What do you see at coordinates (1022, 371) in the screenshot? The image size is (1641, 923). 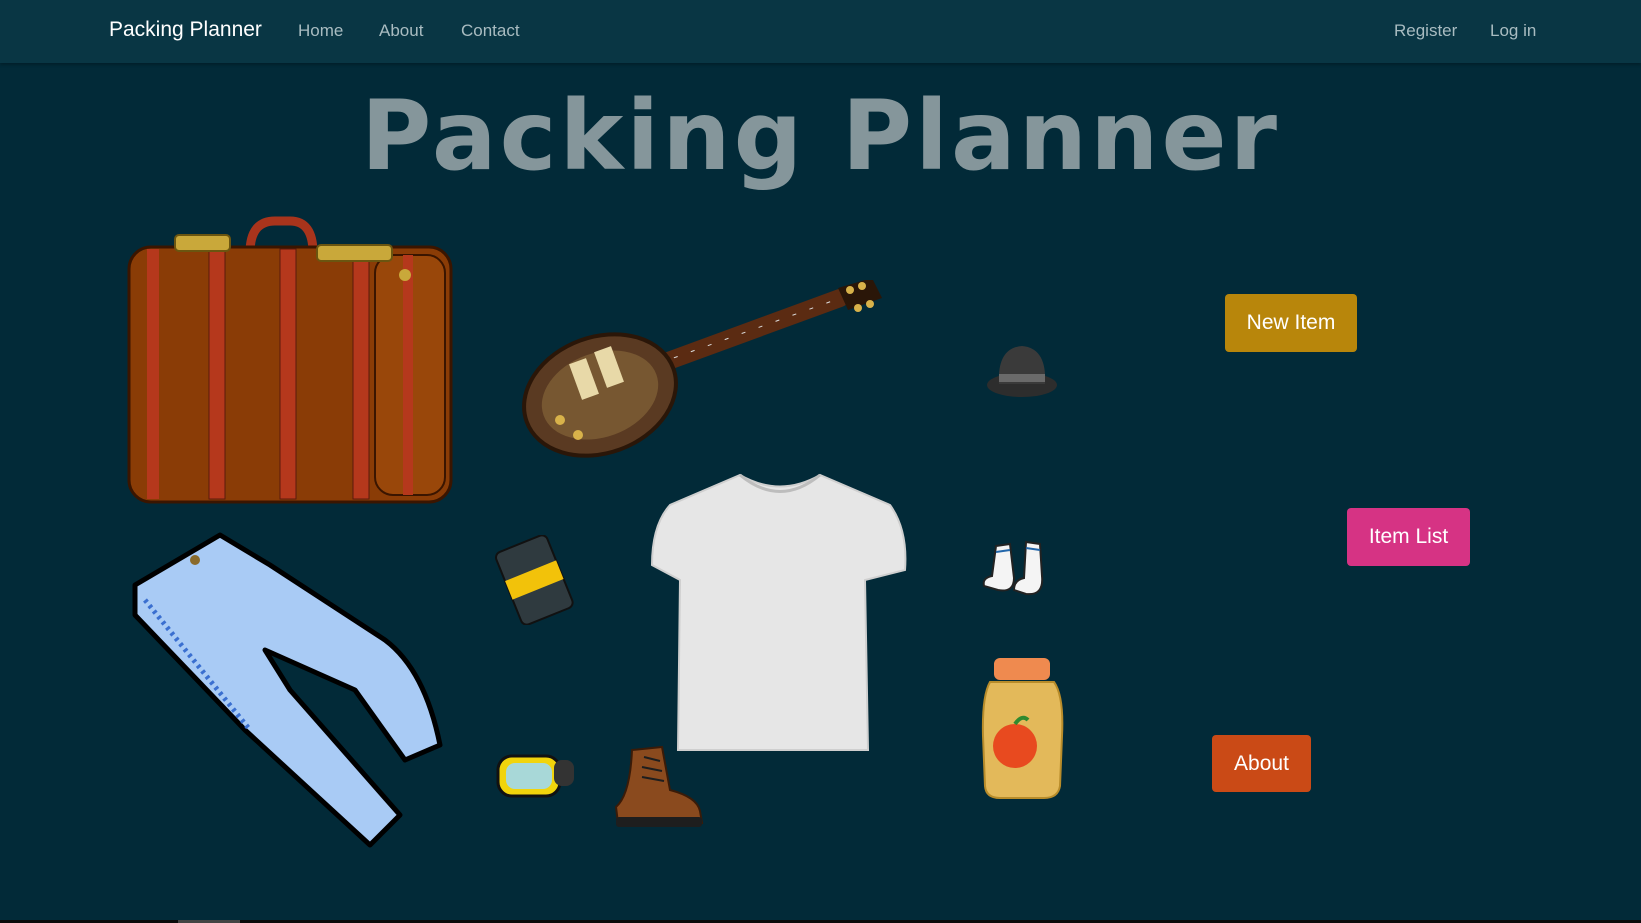 I see `hat-image` at bounding box center [1022, 371].